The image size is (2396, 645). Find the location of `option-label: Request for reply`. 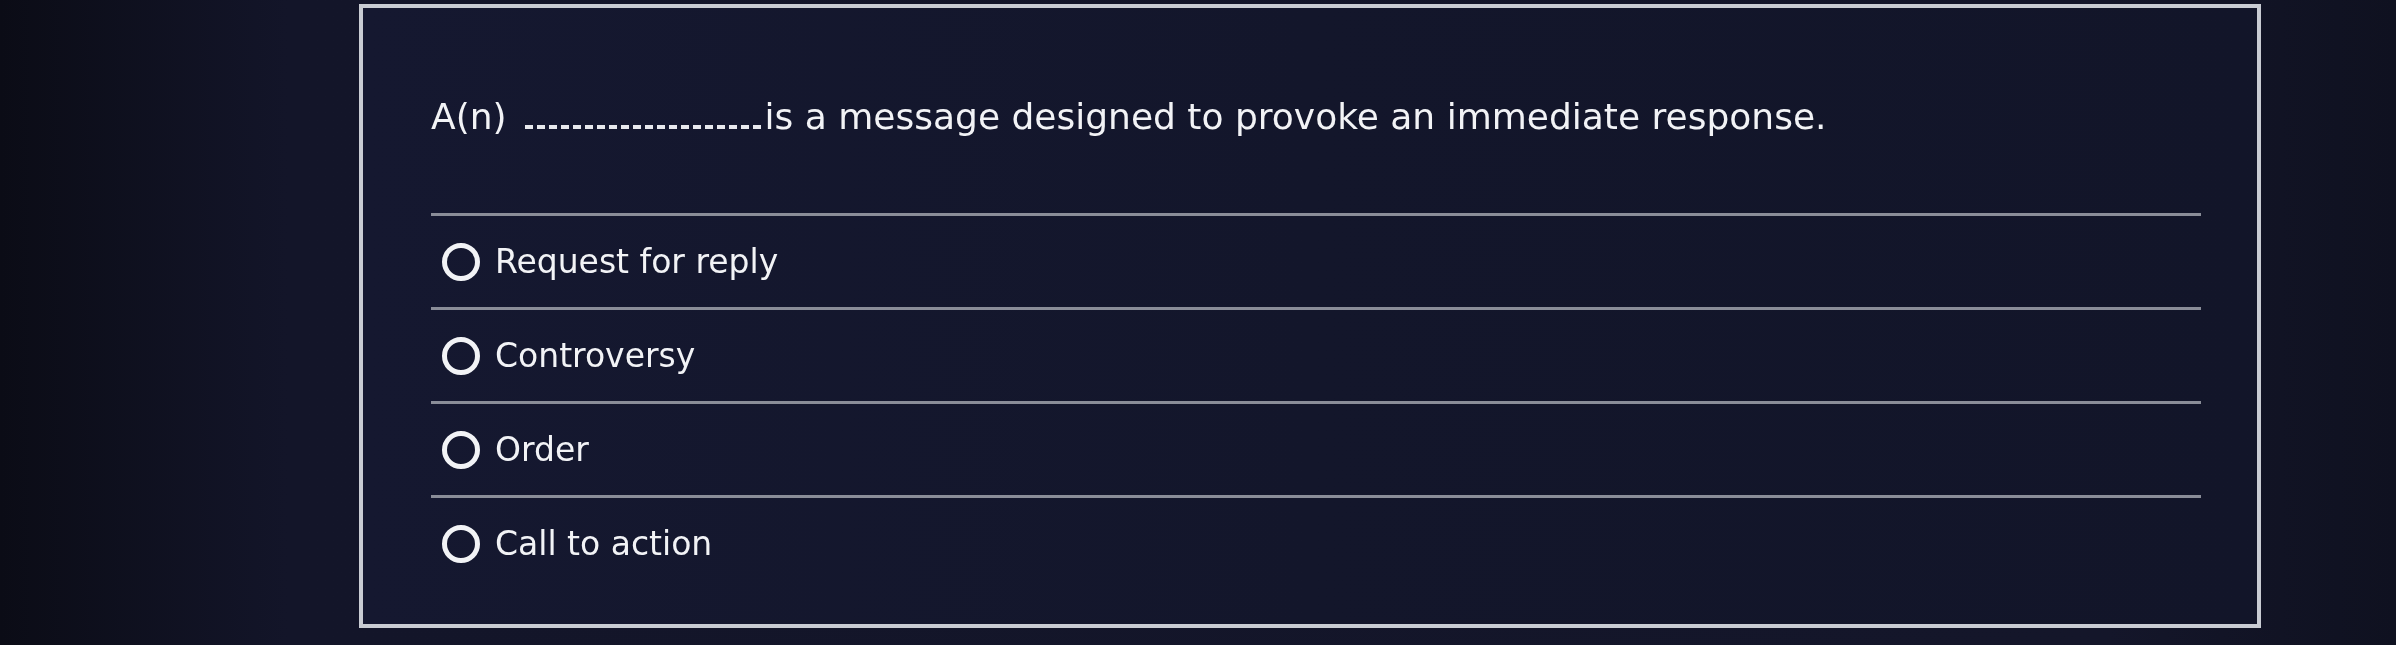

option-label: Request for reply is located at coordinates (637, 261).